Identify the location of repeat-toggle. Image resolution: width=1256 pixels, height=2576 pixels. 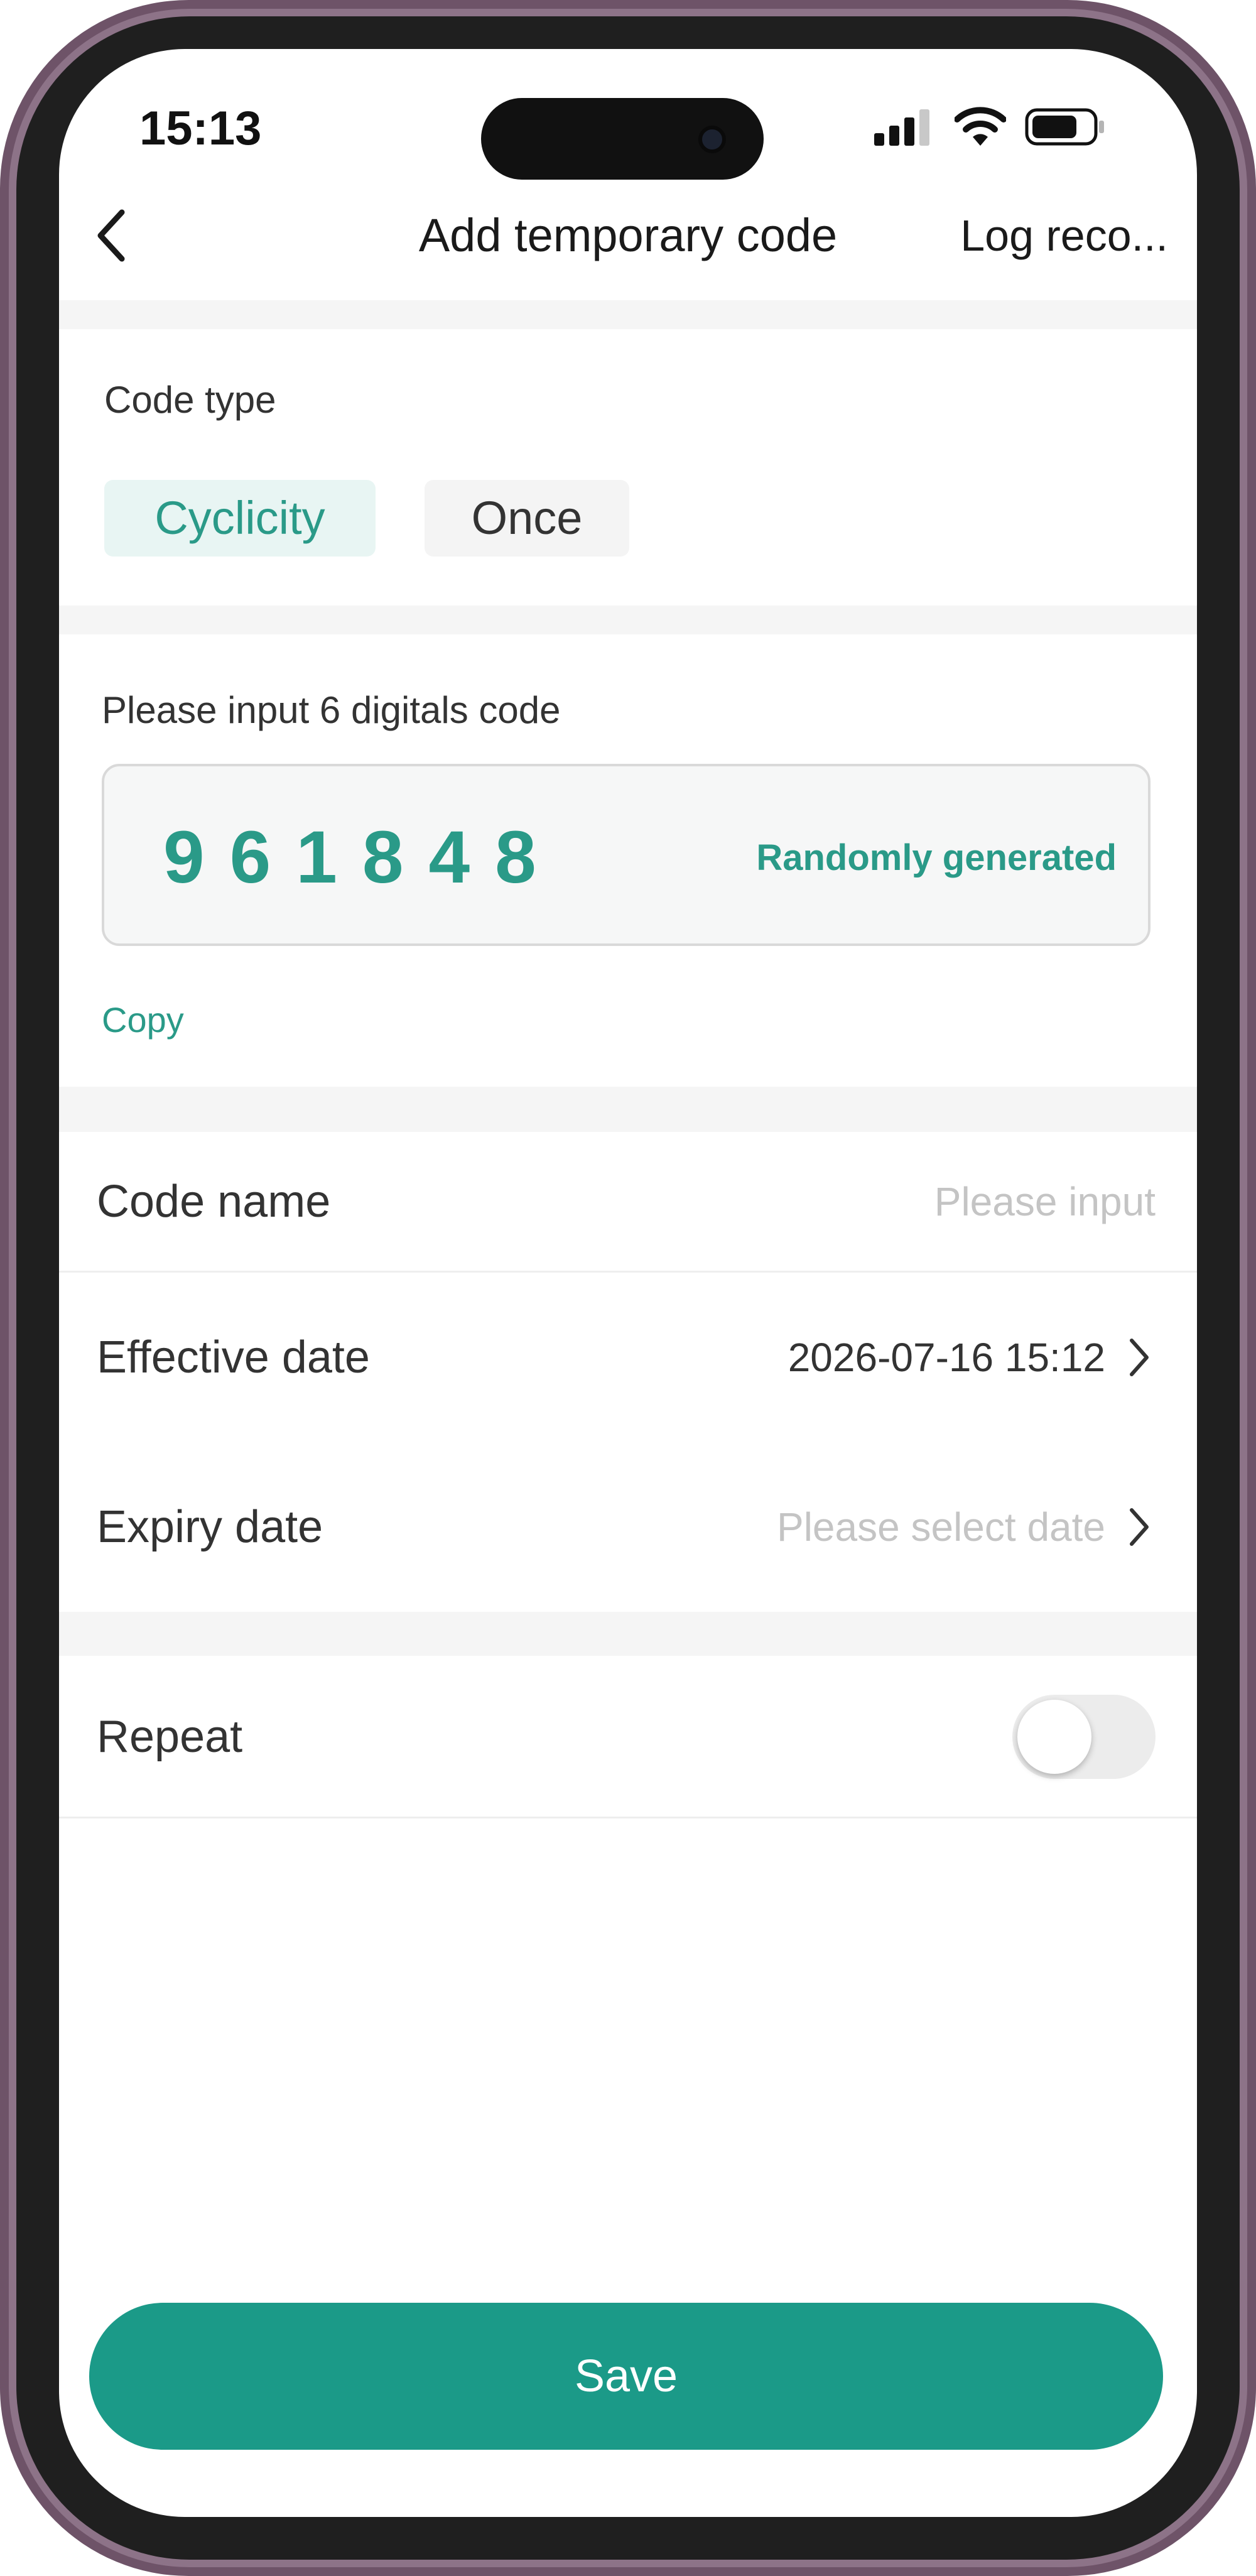
(1084, 1737).